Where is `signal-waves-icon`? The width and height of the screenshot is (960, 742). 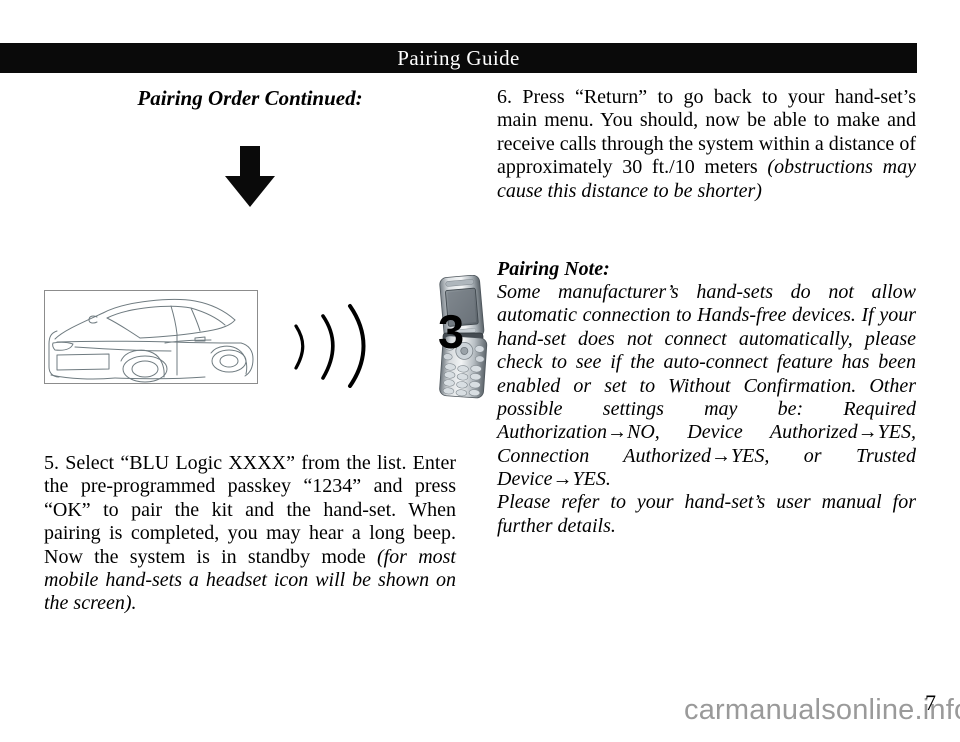
signal-waves-icon is located at coordinates (331, 345).